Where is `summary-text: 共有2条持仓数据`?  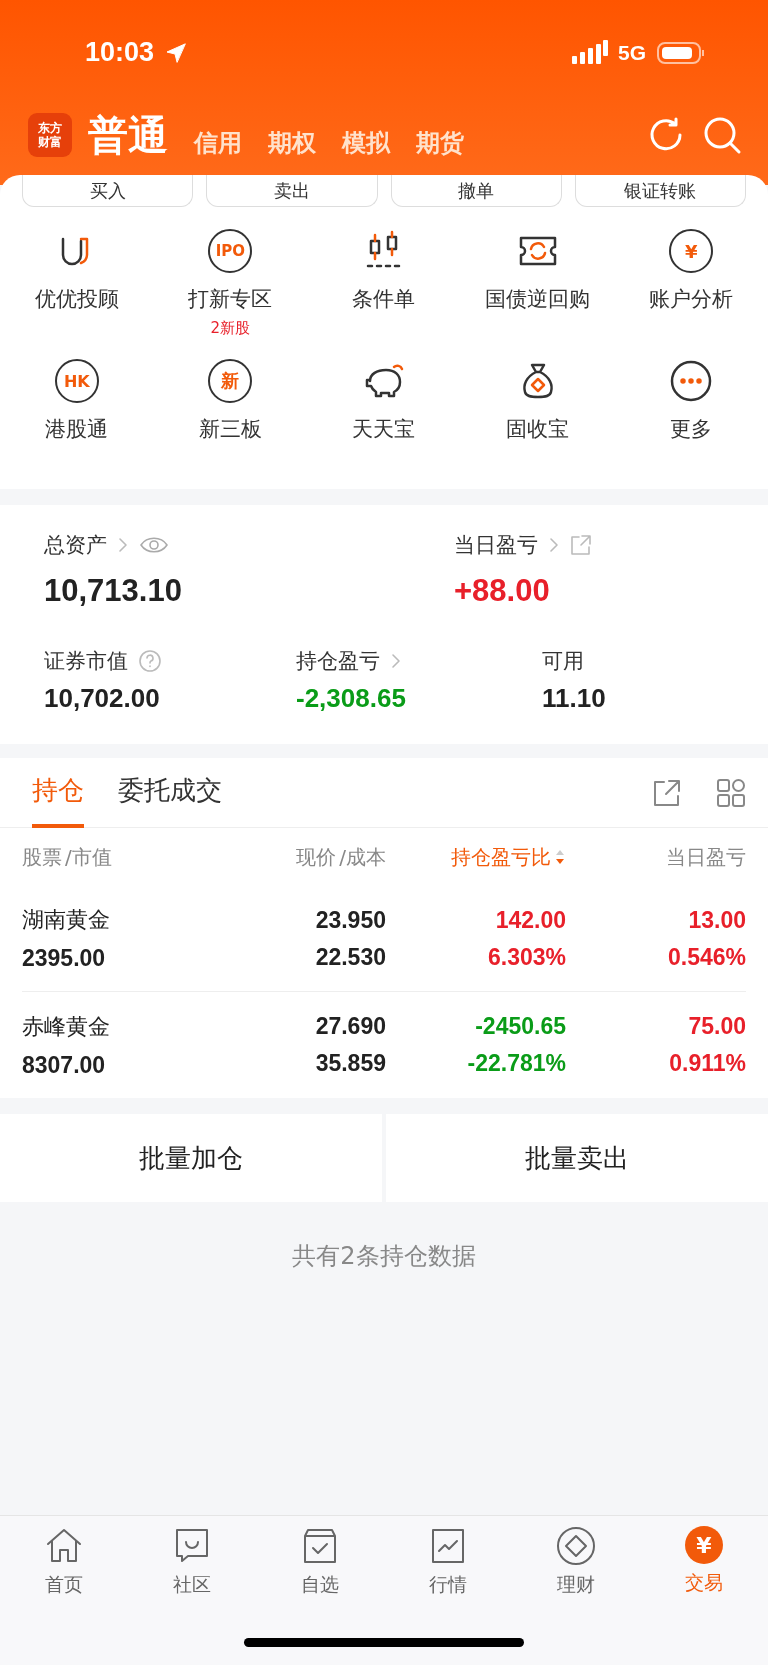
summary-text: 共有2条持仓数据 is located at coordinates (384, 1256).